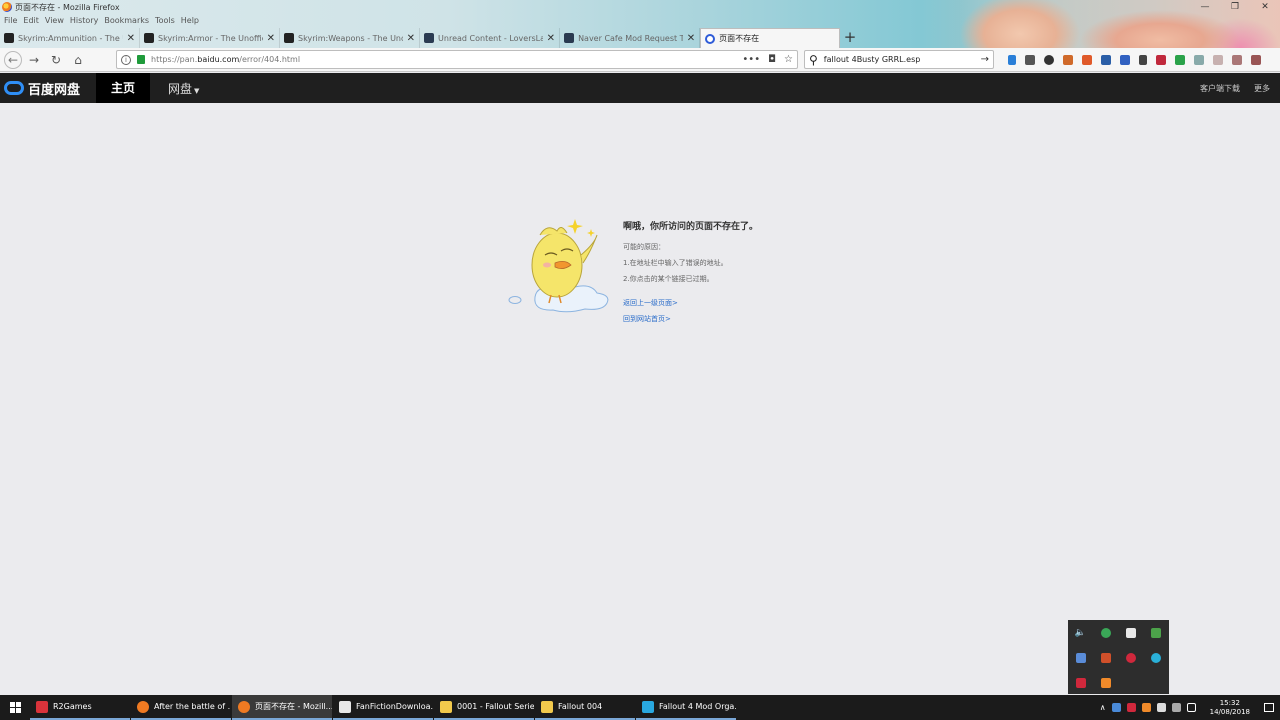 This screenshot has width=1280, height=720. What do you see at coordinates (10, 20) in the screenshot?
I see `menu-file: File` at bounding box center [10, 20].